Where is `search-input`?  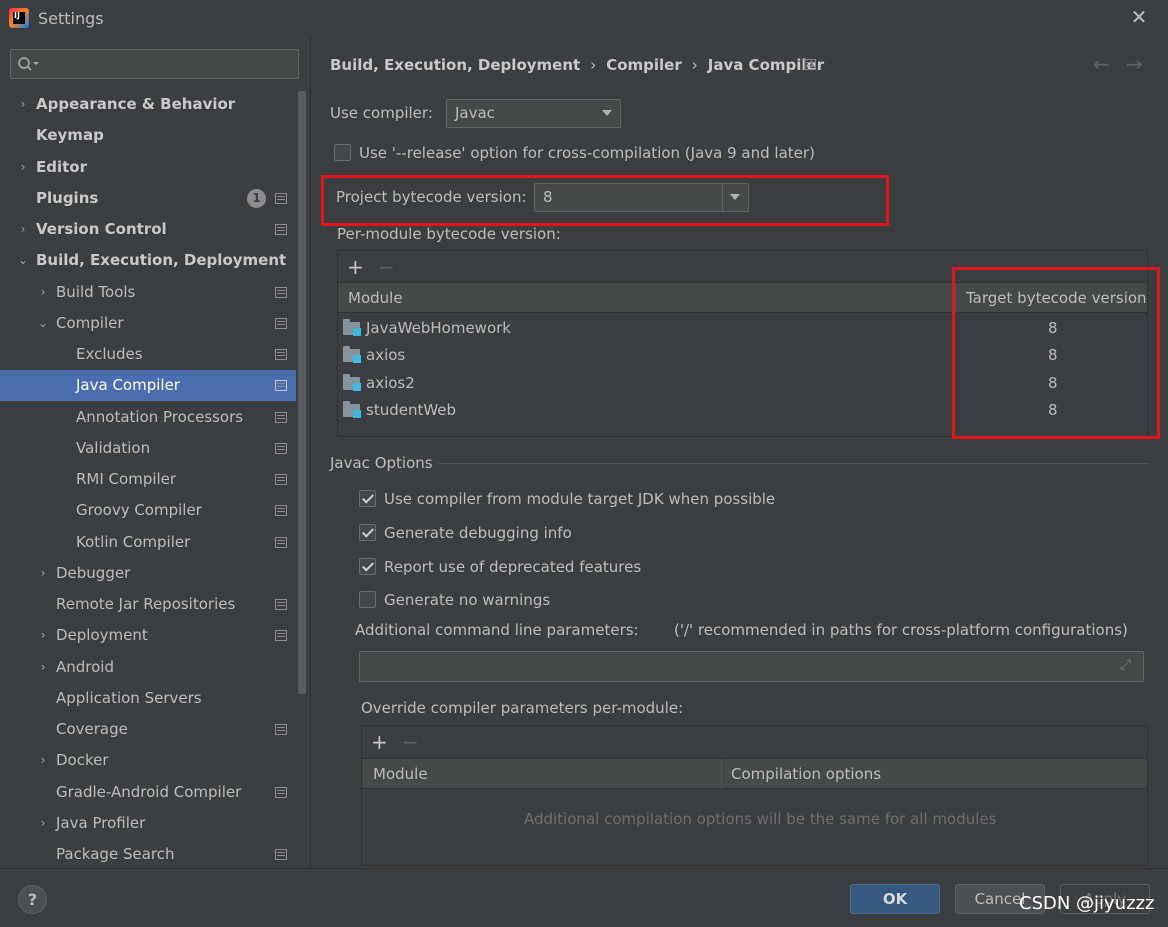
search-input is located at coordinates (170, 64).